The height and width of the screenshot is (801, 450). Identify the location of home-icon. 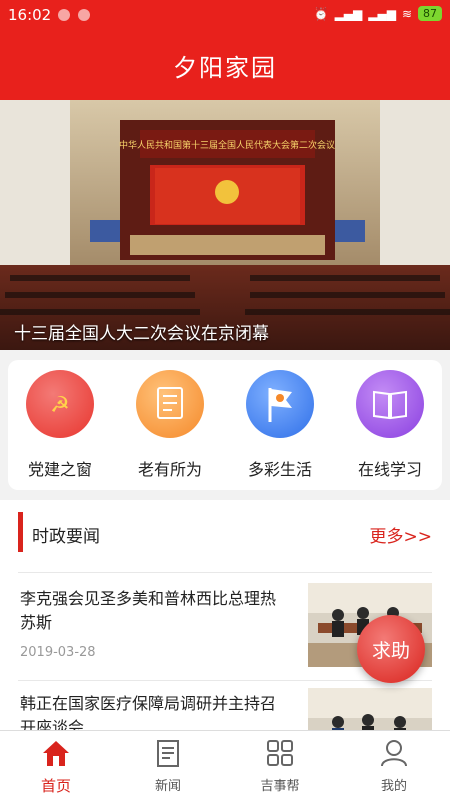
(56, 753).